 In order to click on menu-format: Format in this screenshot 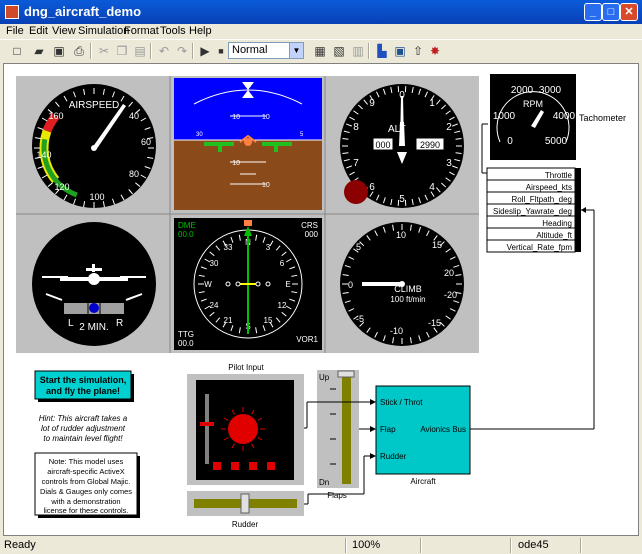, I will do `click(141, 31)`.